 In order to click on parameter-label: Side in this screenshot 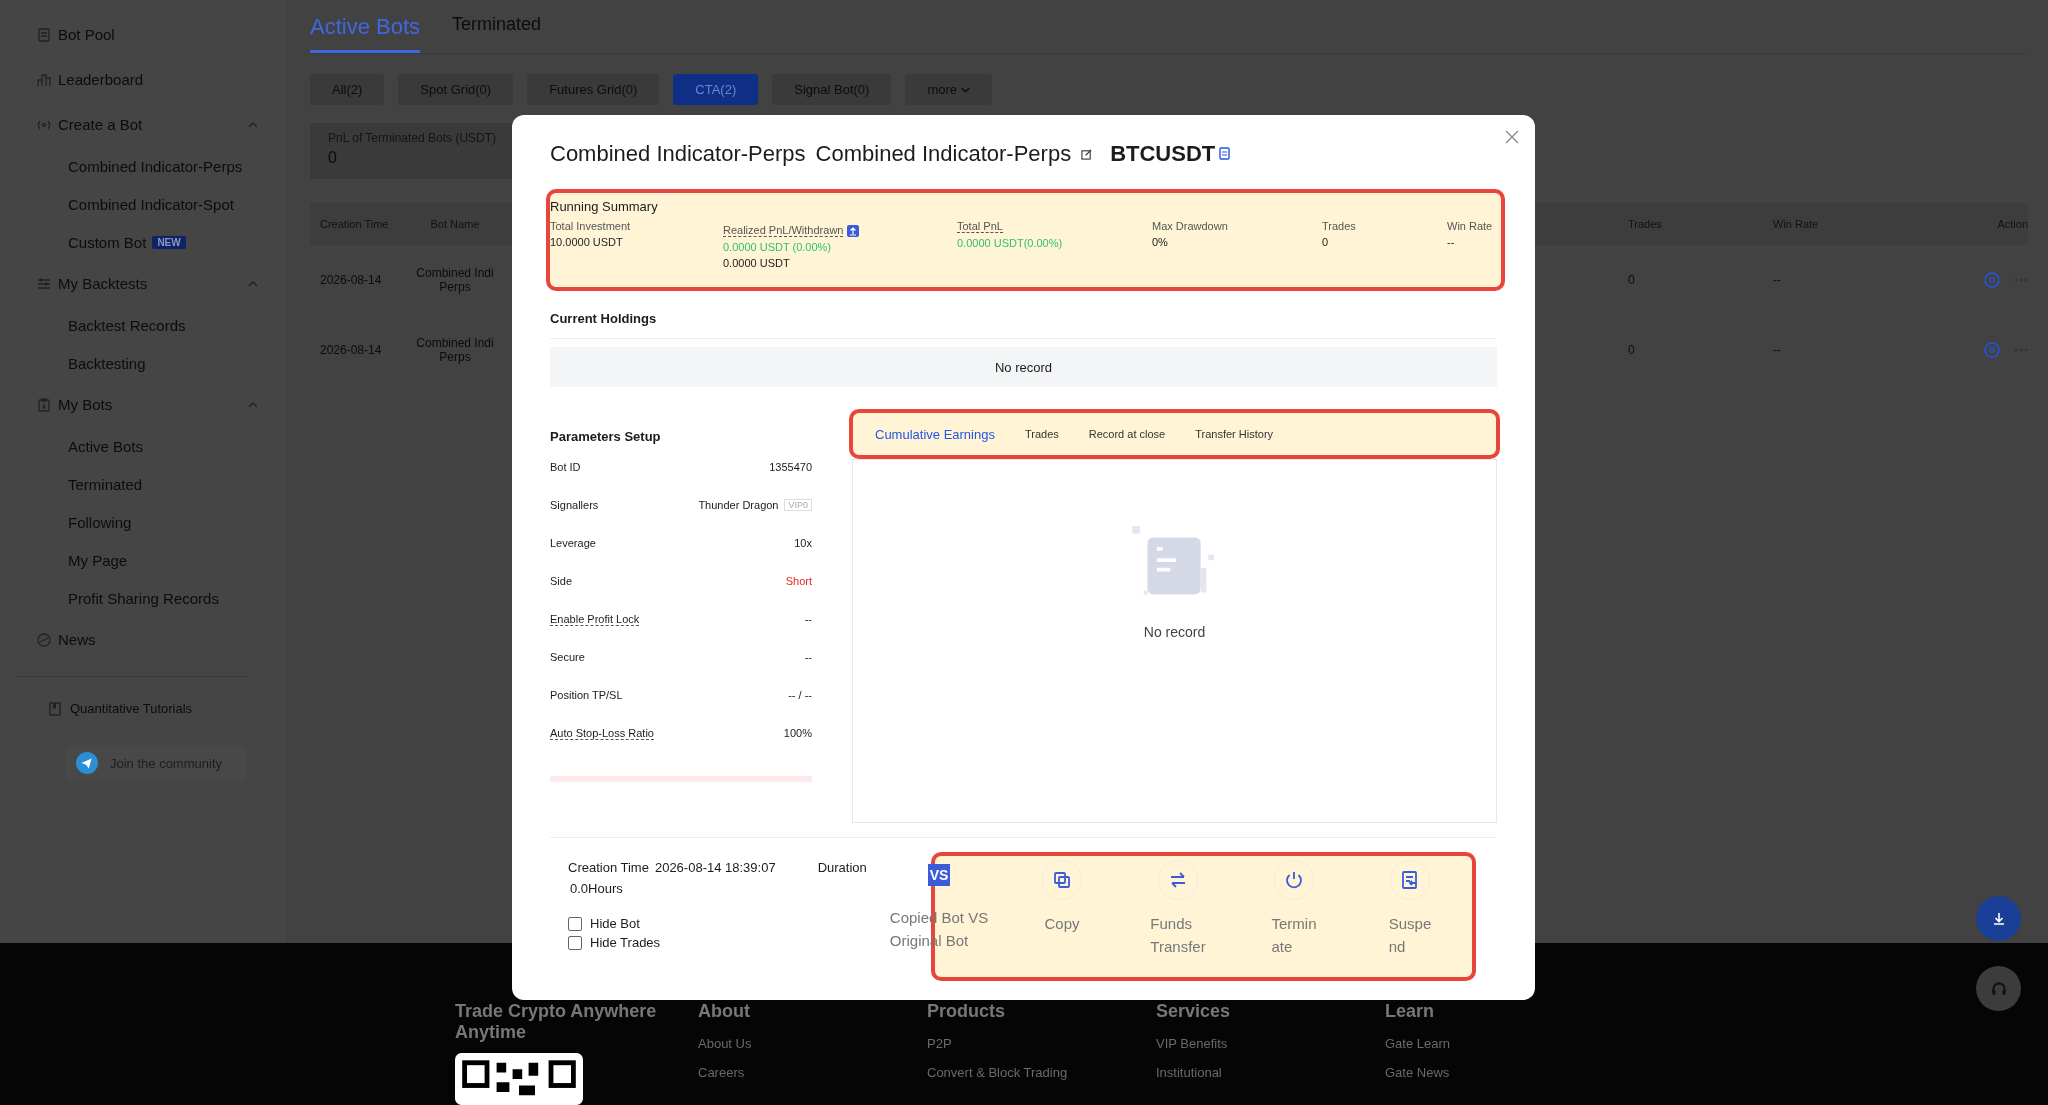, I will do `click(561, 581)`.